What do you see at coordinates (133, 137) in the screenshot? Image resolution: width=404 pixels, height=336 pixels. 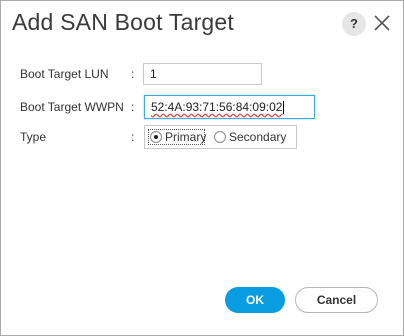 I see `type-colon: :` at bounding box center [133, 137].